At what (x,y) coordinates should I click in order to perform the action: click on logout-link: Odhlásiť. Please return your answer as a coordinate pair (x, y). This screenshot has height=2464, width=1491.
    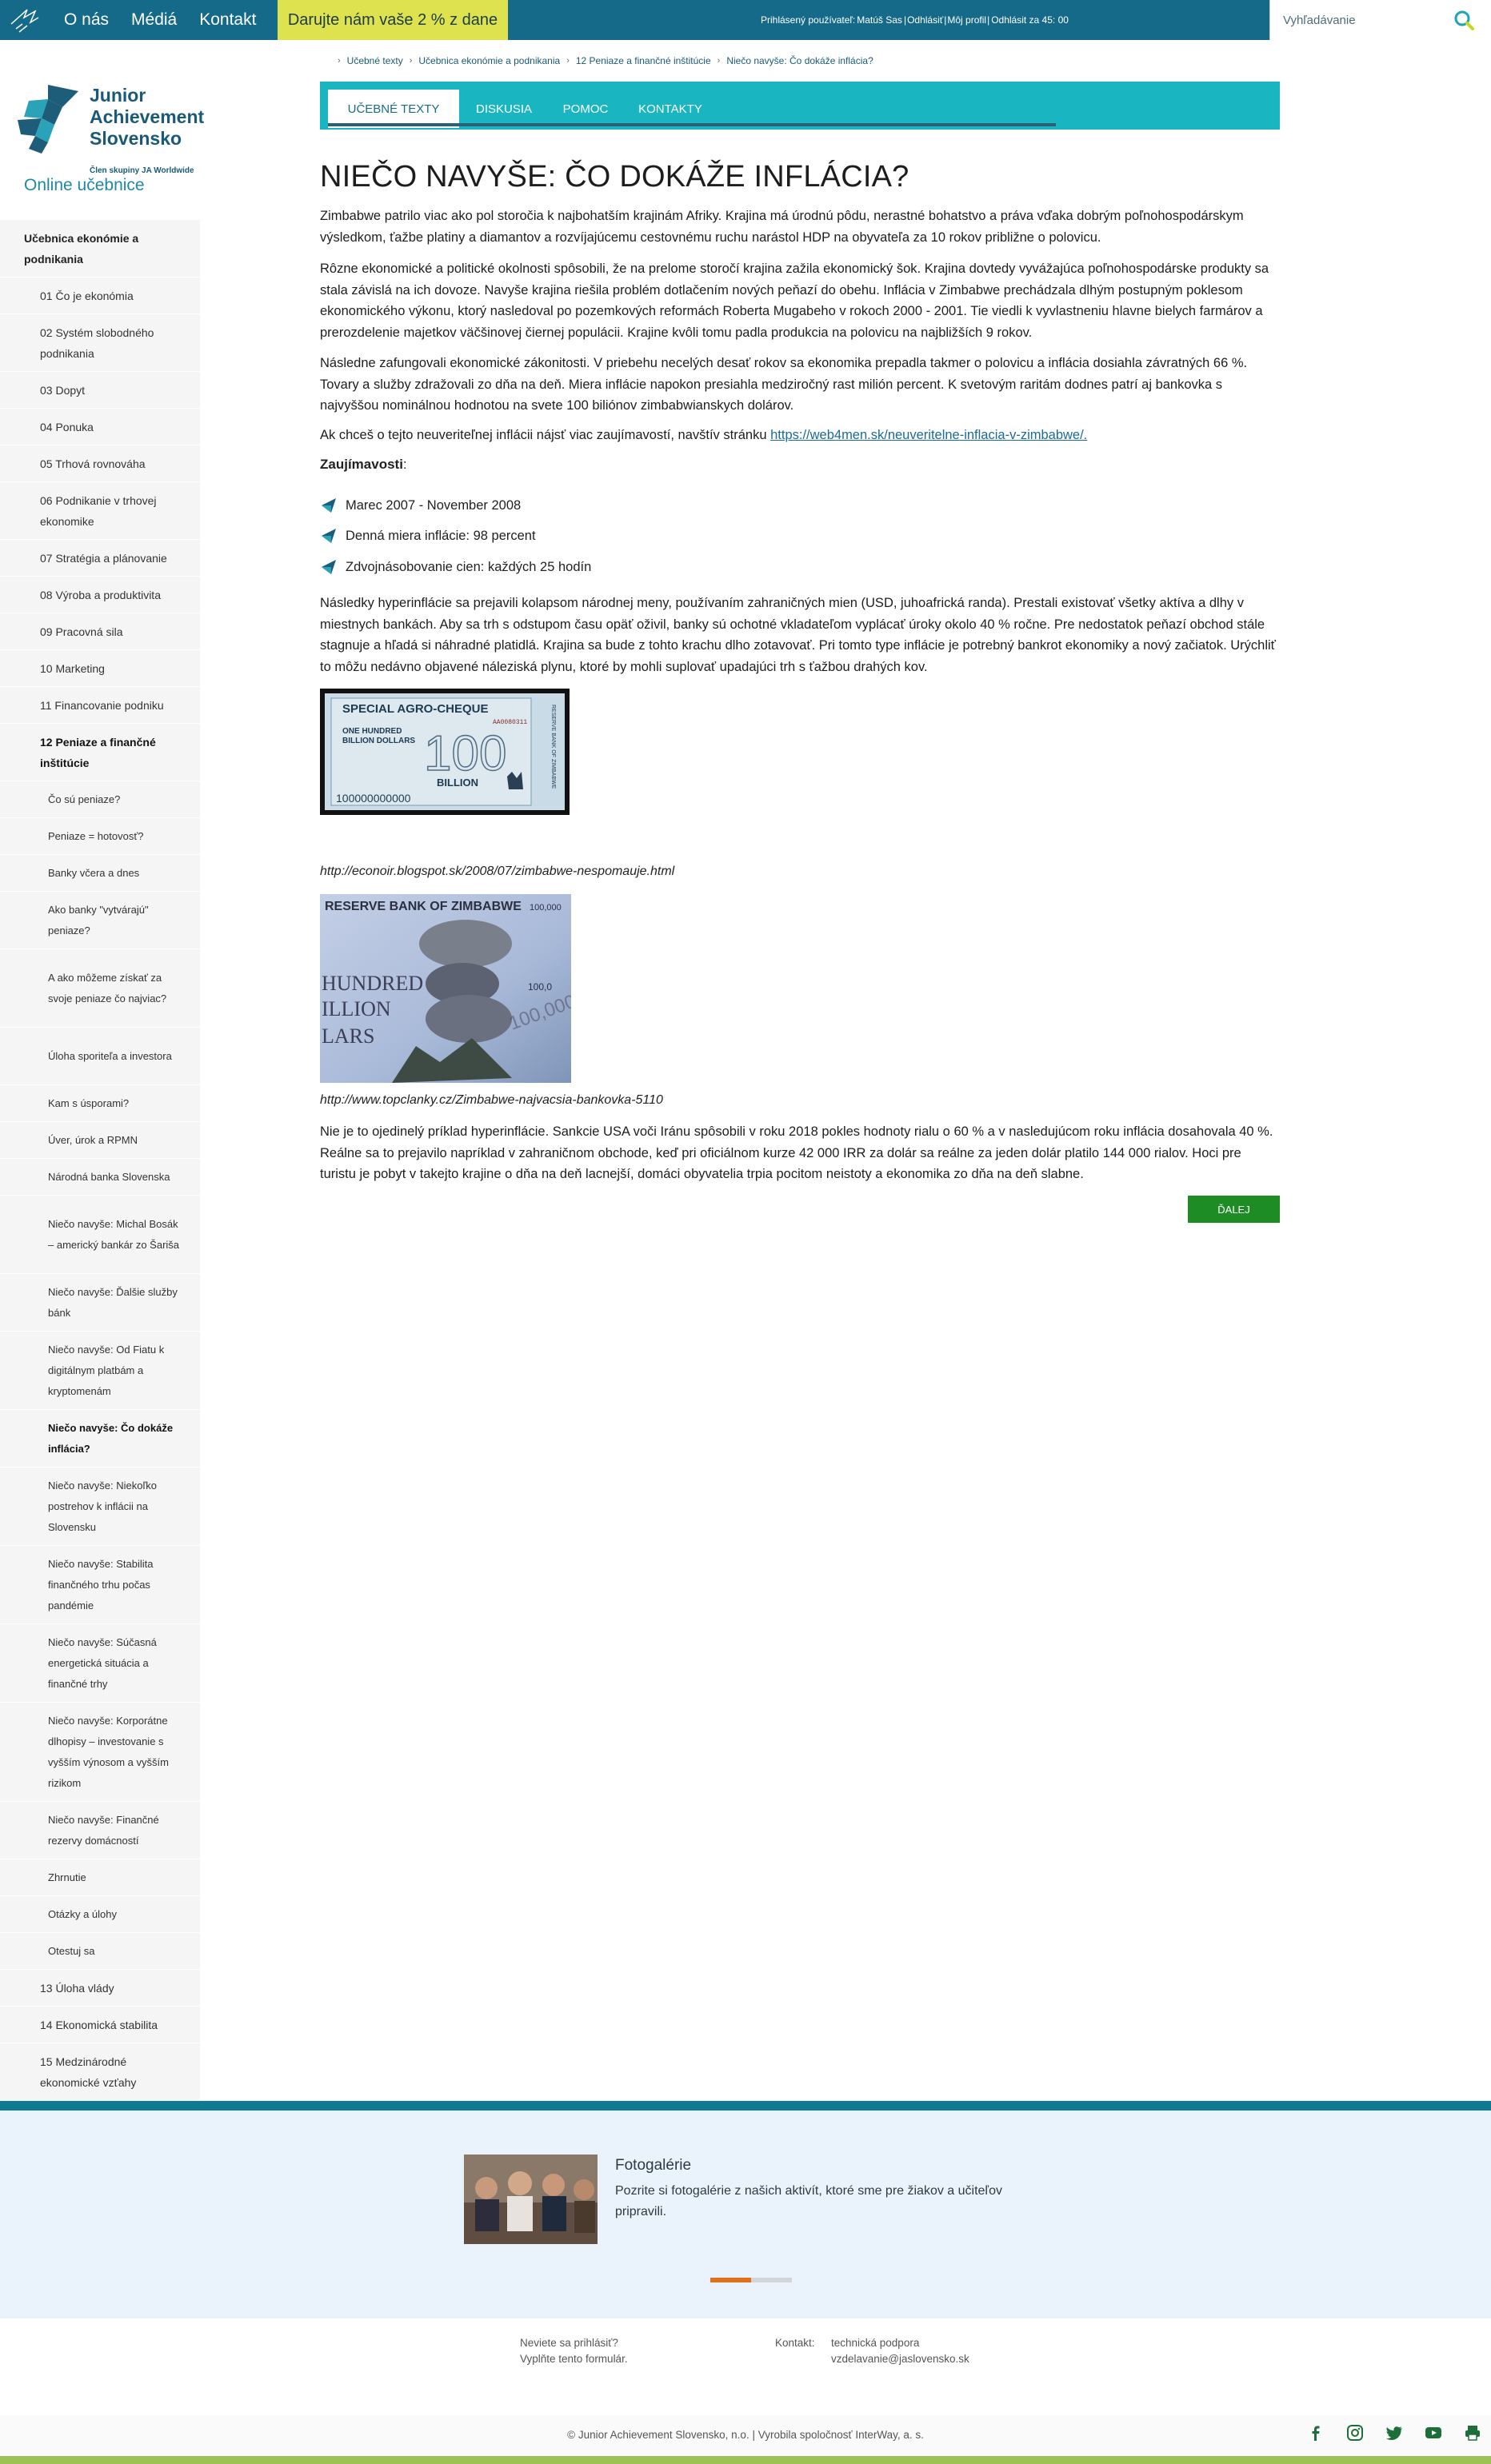
    Looking at the image, I should click on (925, 20).